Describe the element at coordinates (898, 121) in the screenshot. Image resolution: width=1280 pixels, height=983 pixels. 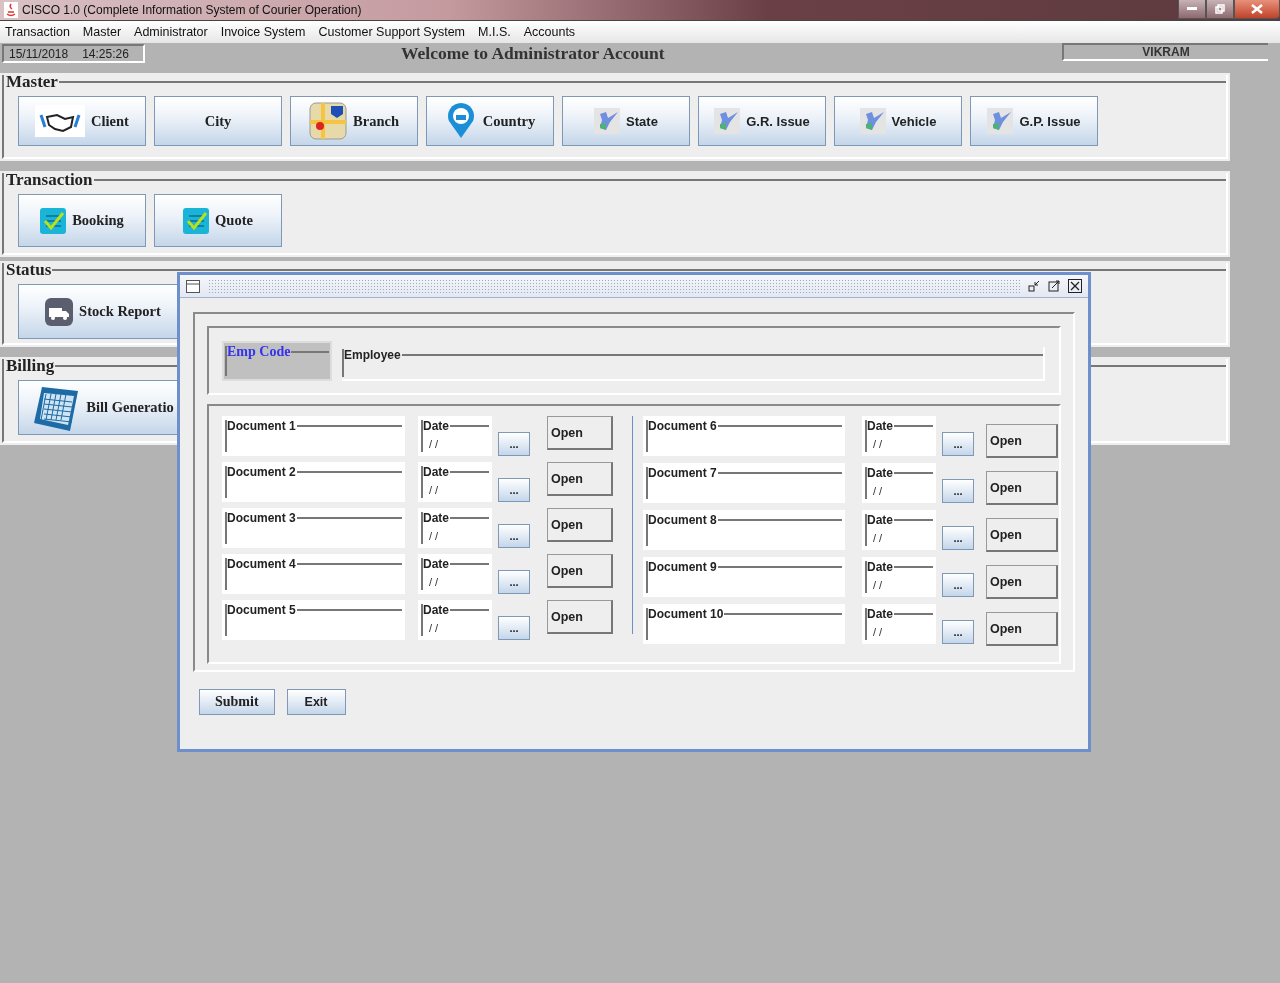
I see `module-button: Vehicle` at that location.